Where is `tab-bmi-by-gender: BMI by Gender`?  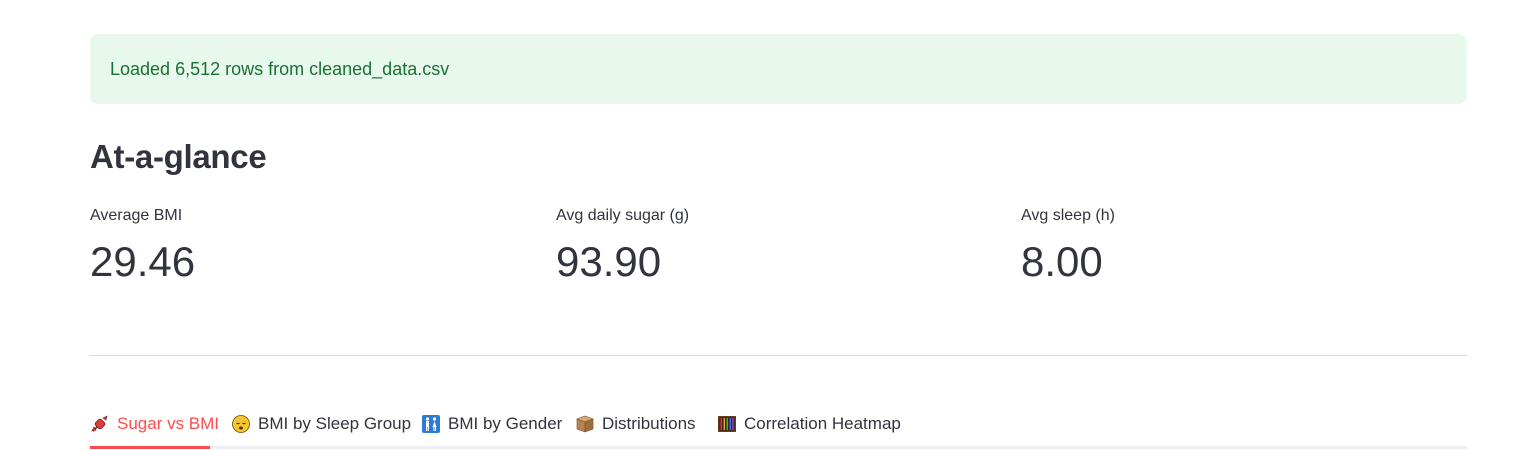
tab-bmi-by-gender: BMI by Gender is located at coordinates (491, 424).